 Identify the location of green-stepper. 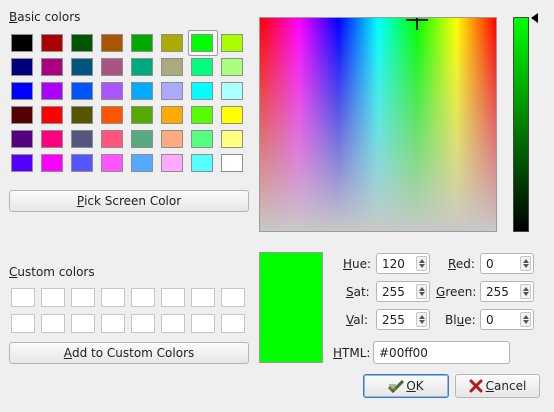
(525, 291).